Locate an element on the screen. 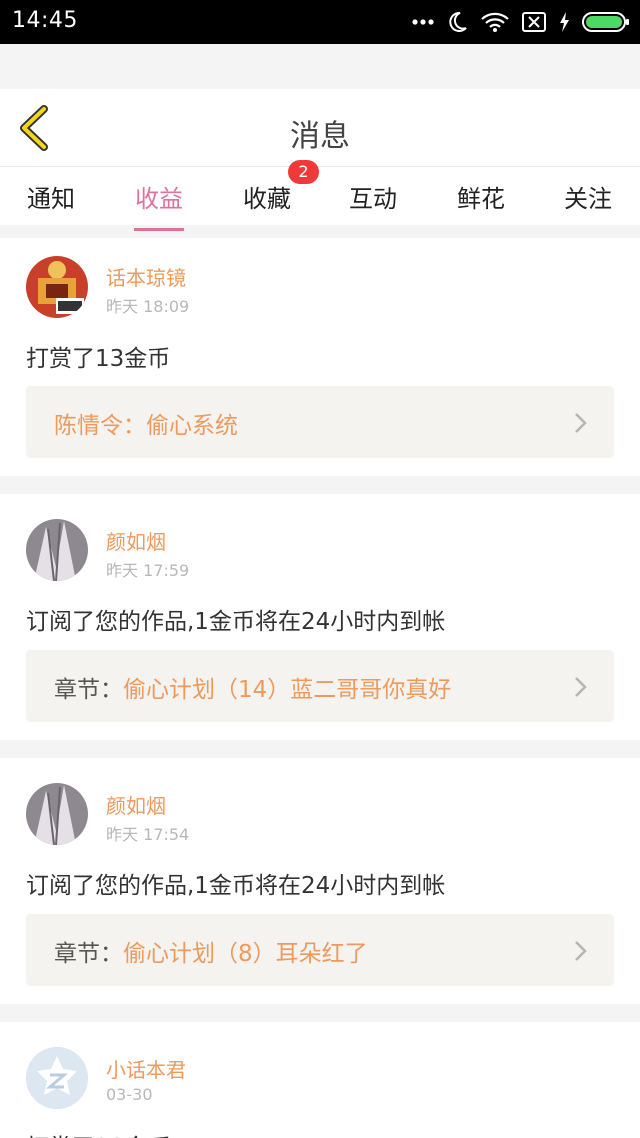 This screenshot has height=1138, width=640. tab-flowers: 鲜花 is located at coordinates (481, 196).